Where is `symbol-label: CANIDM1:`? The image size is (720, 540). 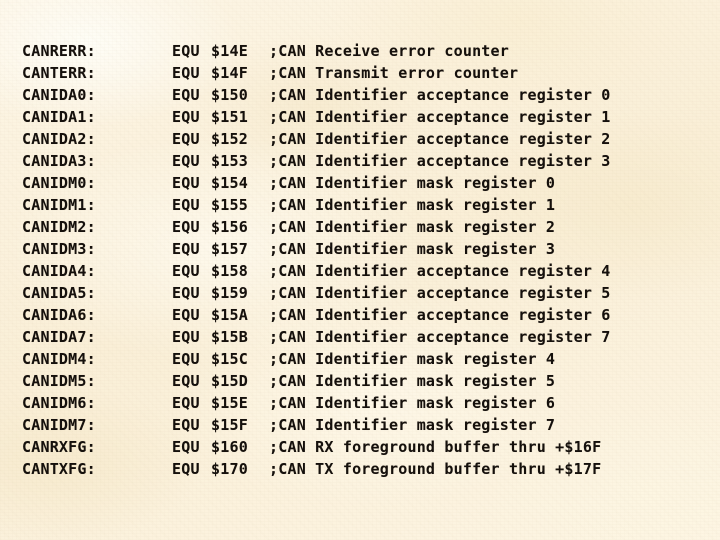 symbol-label: CANIDM1: is located at coordinates (59, 205).